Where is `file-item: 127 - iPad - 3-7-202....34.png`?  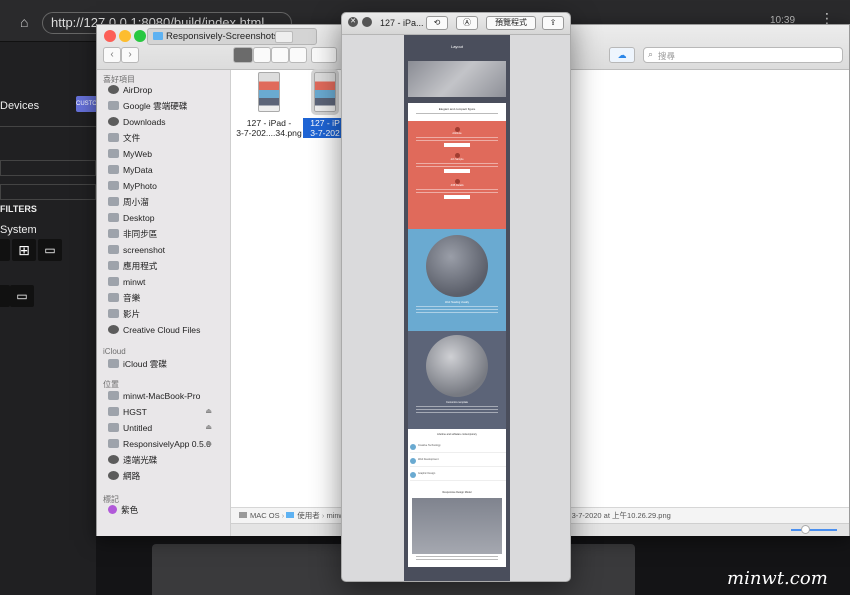 file-item: 127 - iPad - 3-7-202....34.png is located at coordinates (269, 105).